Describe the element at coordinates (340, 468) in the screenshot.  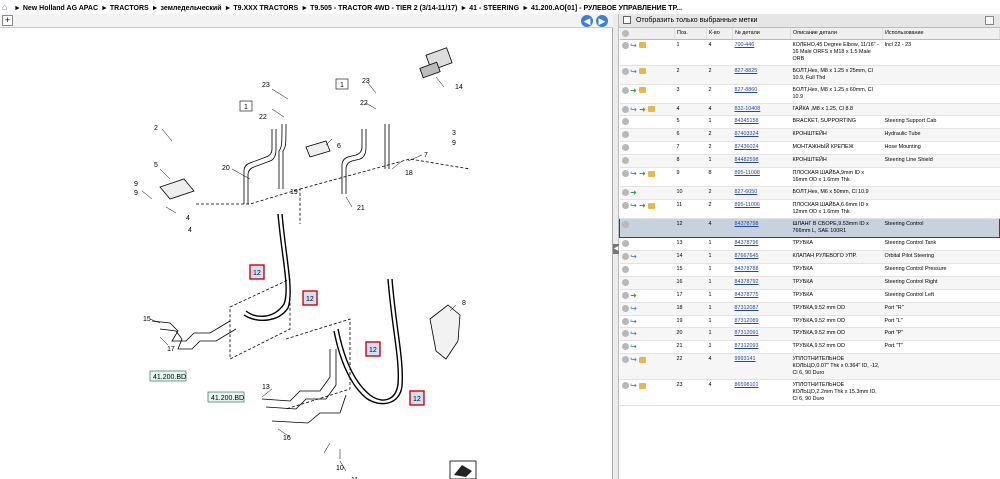
I see `diagram-label: 10` at that location.